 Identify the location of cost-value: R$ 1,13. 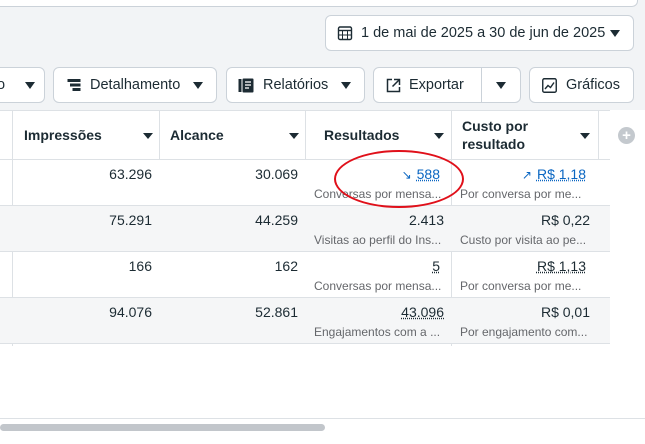
(561, 266).